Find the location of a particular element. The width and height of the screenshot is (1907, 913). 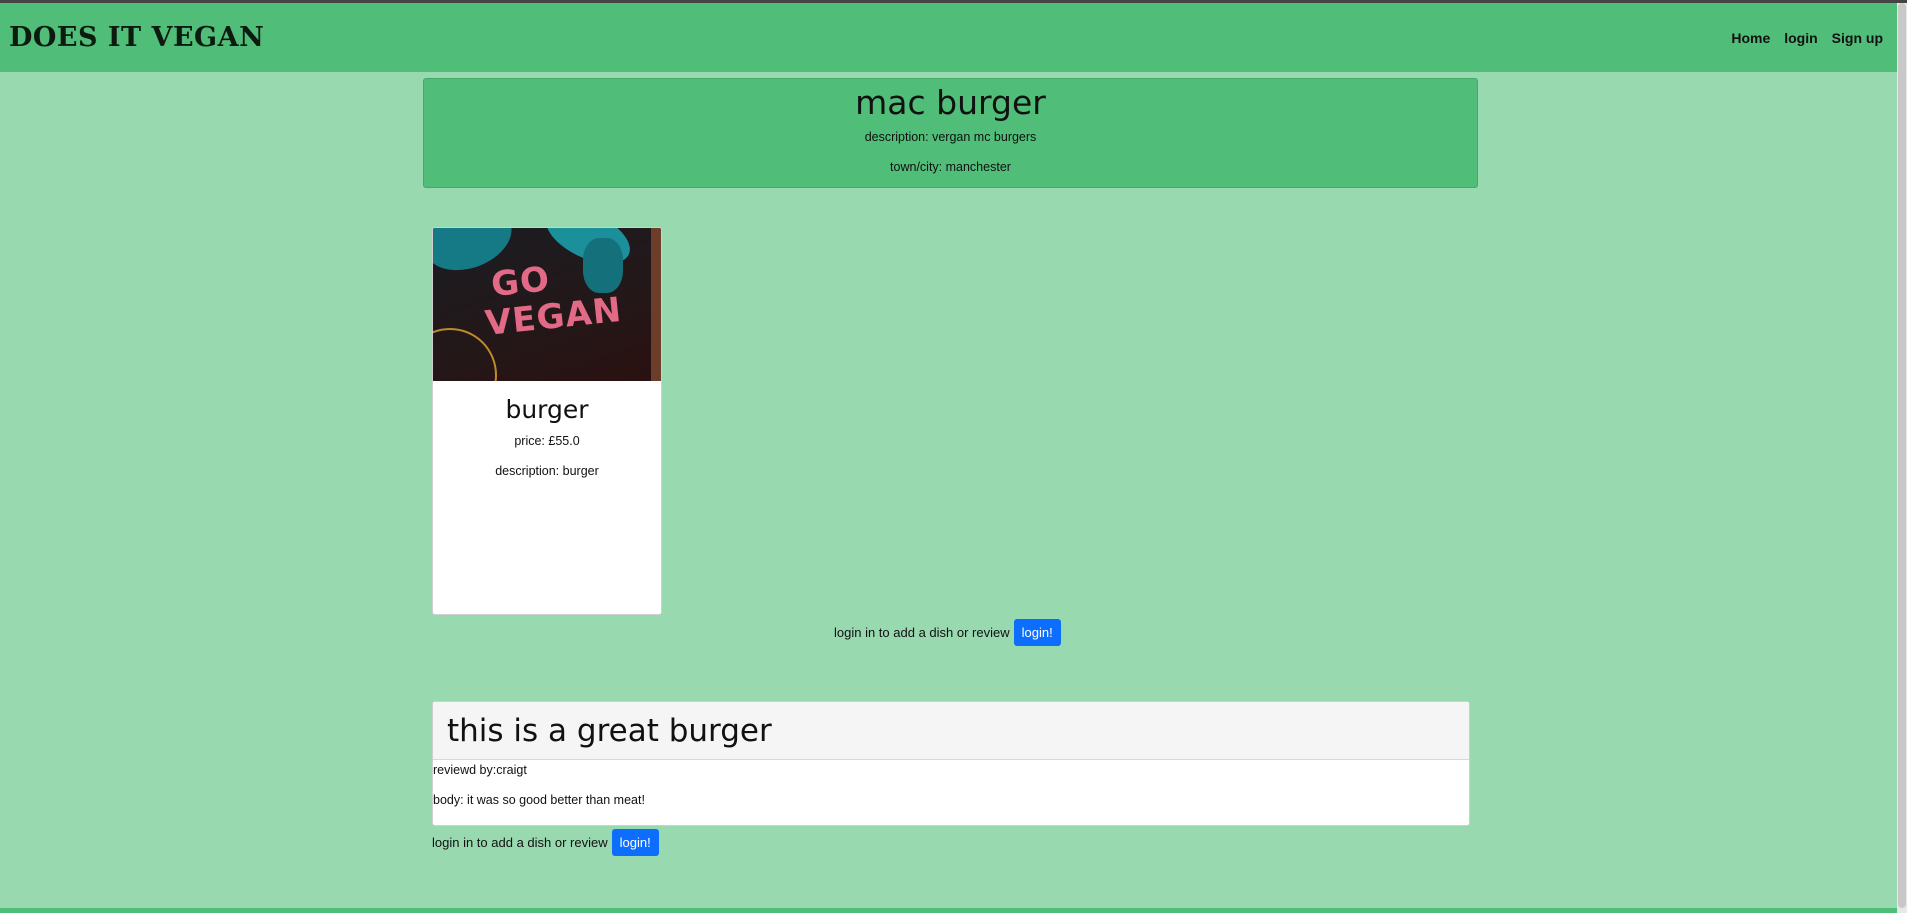

nav-login-link: login is located at coordinates (1800, 38).